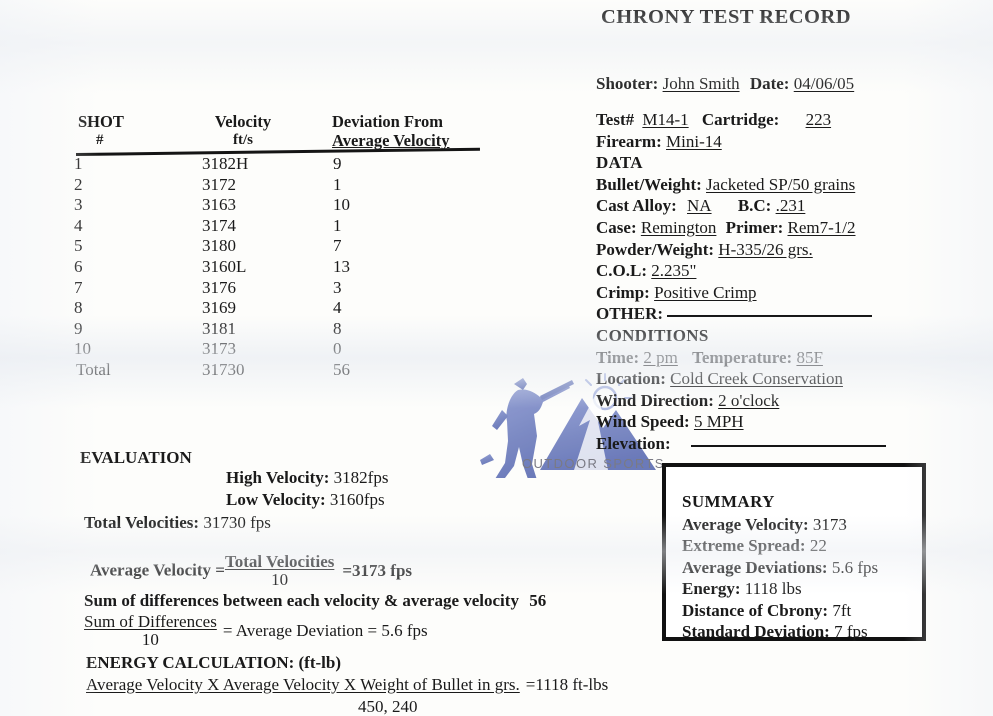 This screenshot has width=993, height=716. What do you see at coordinates (237, 522) in the screenshot?
I see `total-velocities-value: 31730 fps` at bounding box center [237, 522].